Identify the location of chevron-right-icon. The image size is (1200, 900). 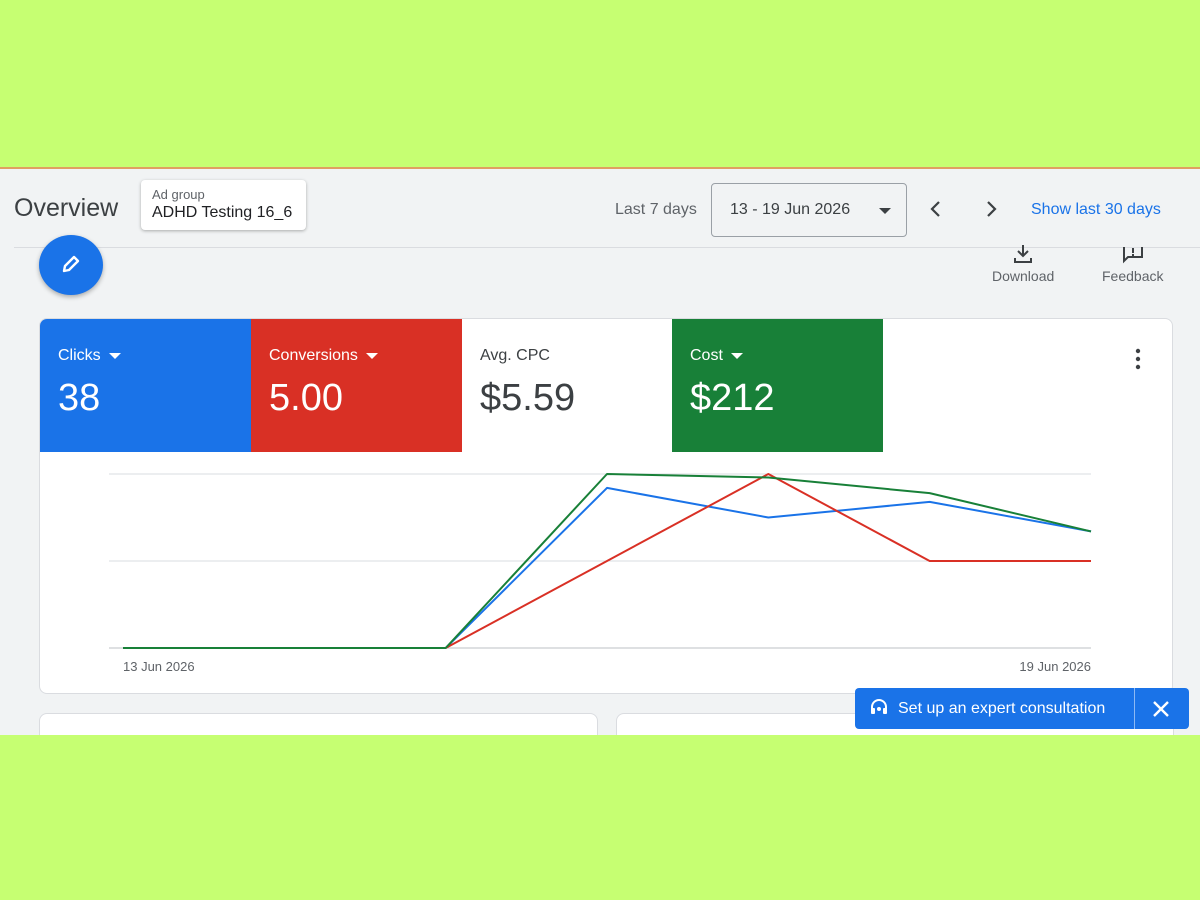
(992, 209).